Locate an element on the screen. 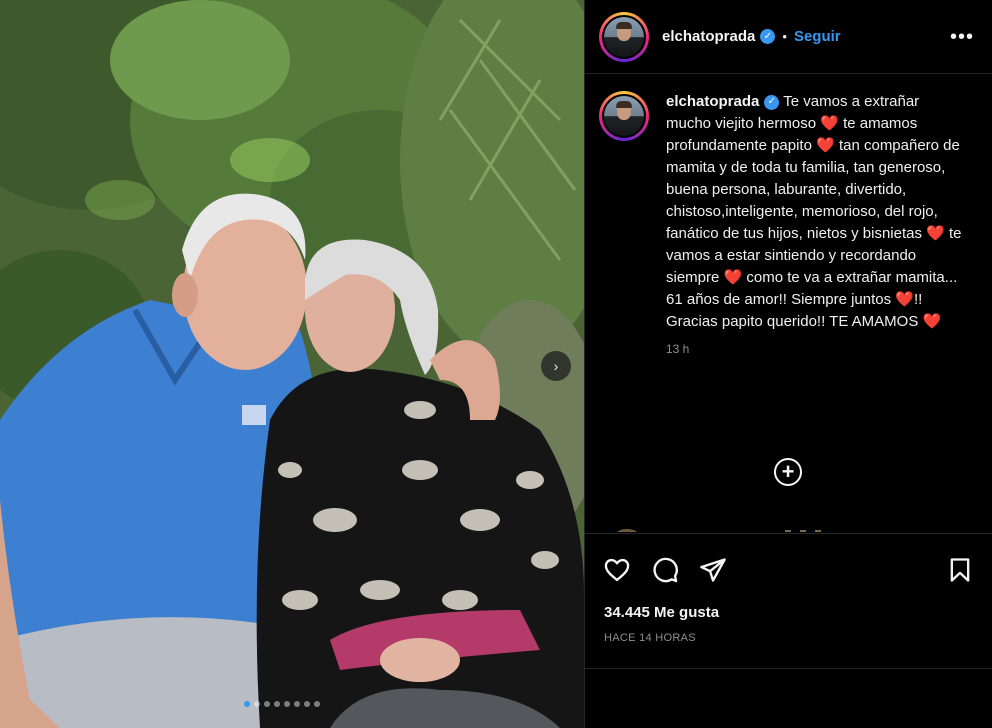 The width and height of the screenshot is (992, 728). more-dots-icon: ••• is located at coordinates (962, 37).